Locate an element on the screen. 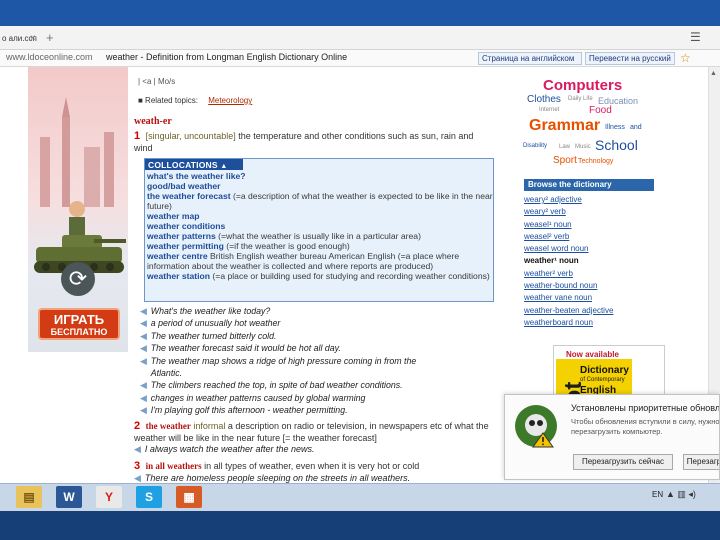 The width and height of the screenshot is (720, 540). taskbar-skype-icon: S is located at coordinates (149, 497).